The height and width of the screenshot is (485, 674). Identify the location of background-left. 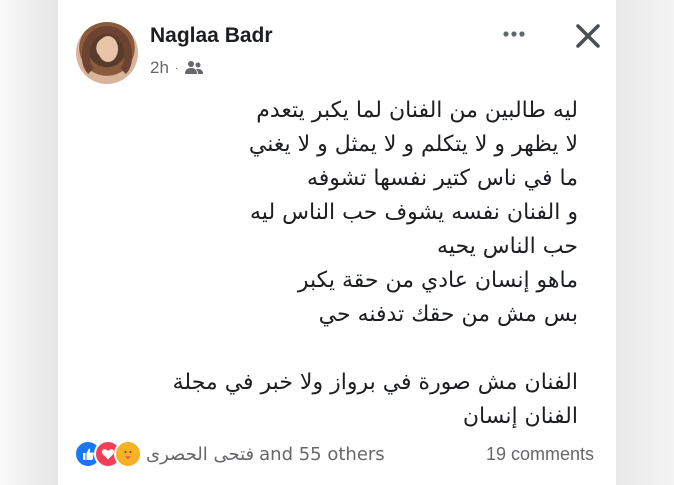
(29, 242).